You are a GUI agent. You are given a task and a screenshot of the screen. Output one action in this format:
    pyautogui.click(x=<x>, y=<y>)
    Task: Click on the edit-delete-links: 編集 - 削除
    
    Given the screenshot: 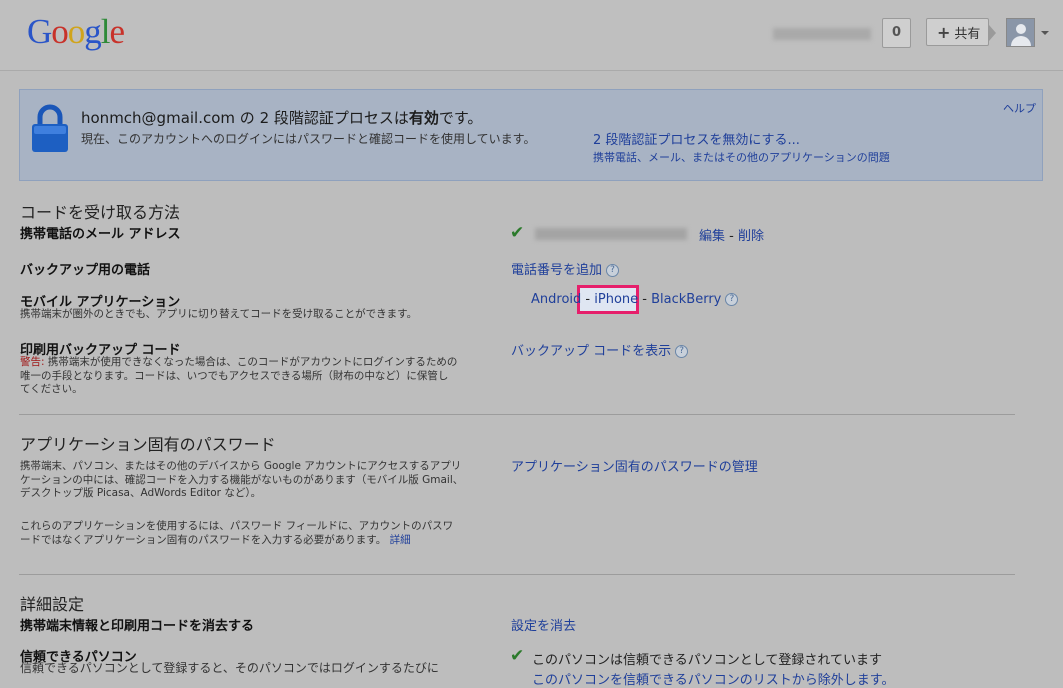 What is the action you would take?
    pyautogui.click(x=731, y=234)
    